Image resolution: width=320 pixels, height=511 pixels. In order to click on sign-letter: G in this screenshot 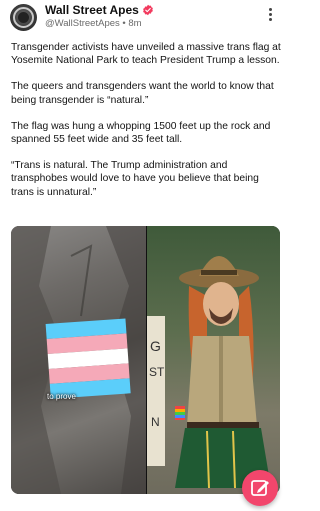, I will do `click(155, 346)`.